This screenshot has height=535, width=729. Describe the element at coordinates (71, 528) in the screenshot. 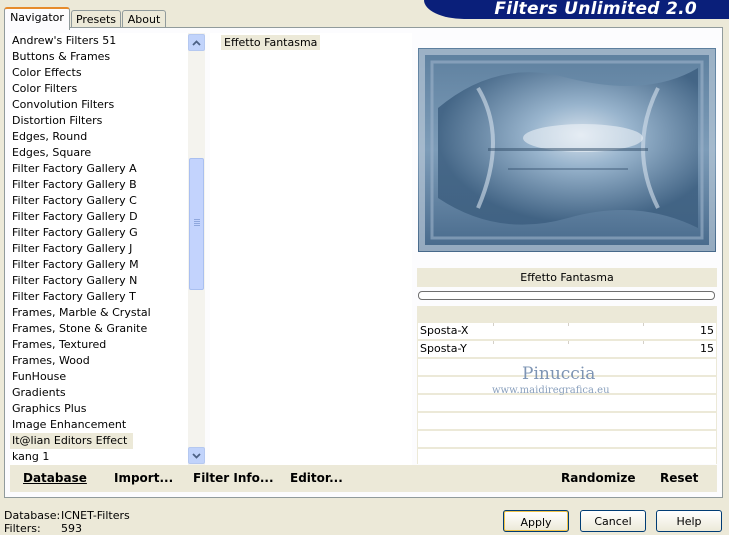

I see `status-filters-value: 593` at that location.